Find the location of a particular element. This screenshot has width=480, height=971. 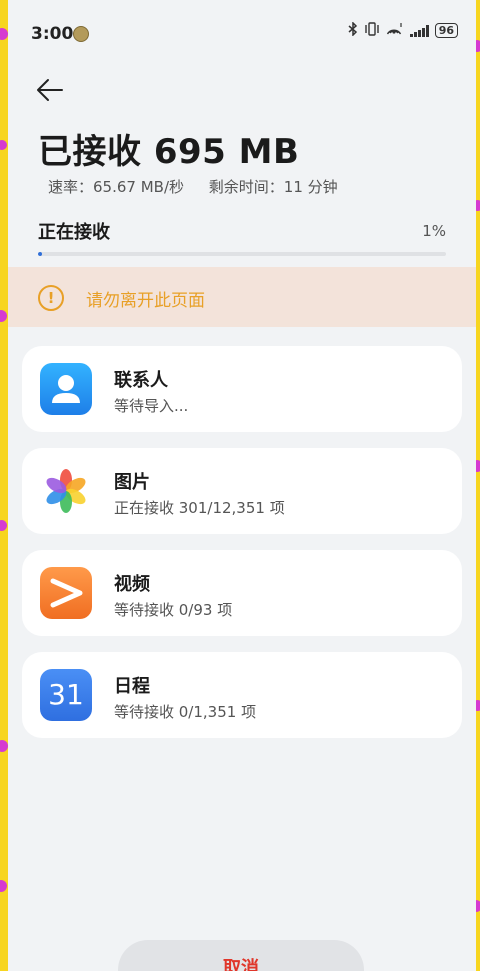

item-card-calendar: 31 日程 等待接收 0/1,351 项 is located at coordinates (242, 695).